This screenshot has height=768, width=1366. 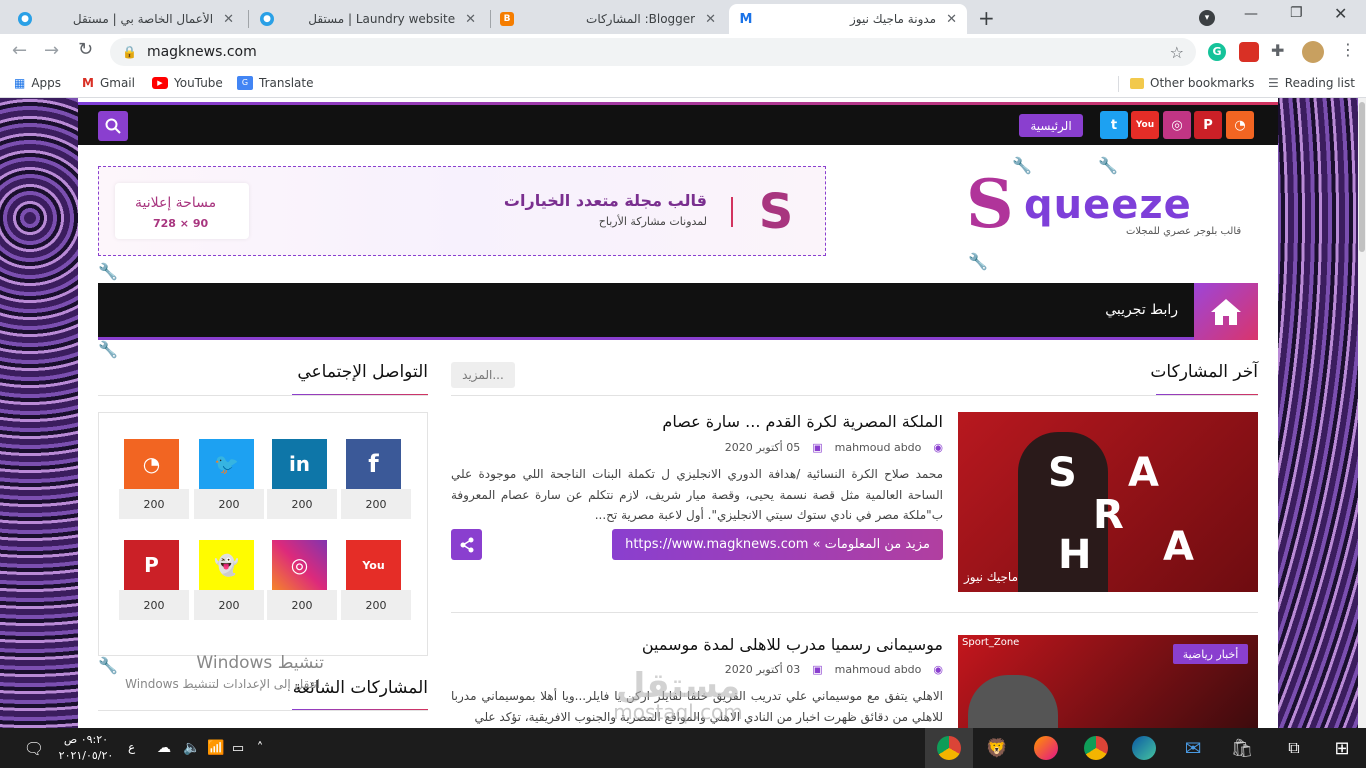 I want to click on wifi-icon: 📶, so click(x=216, y=748).